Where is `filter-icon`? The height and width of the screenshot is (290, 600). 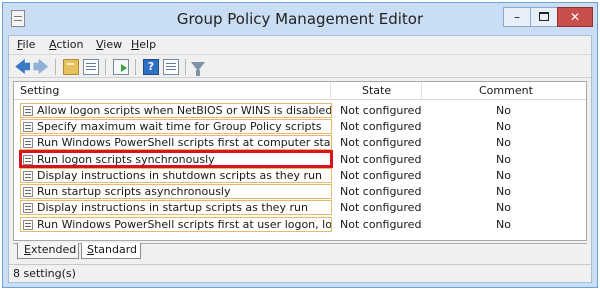
filter-icon is located at coordinates (198, 69).